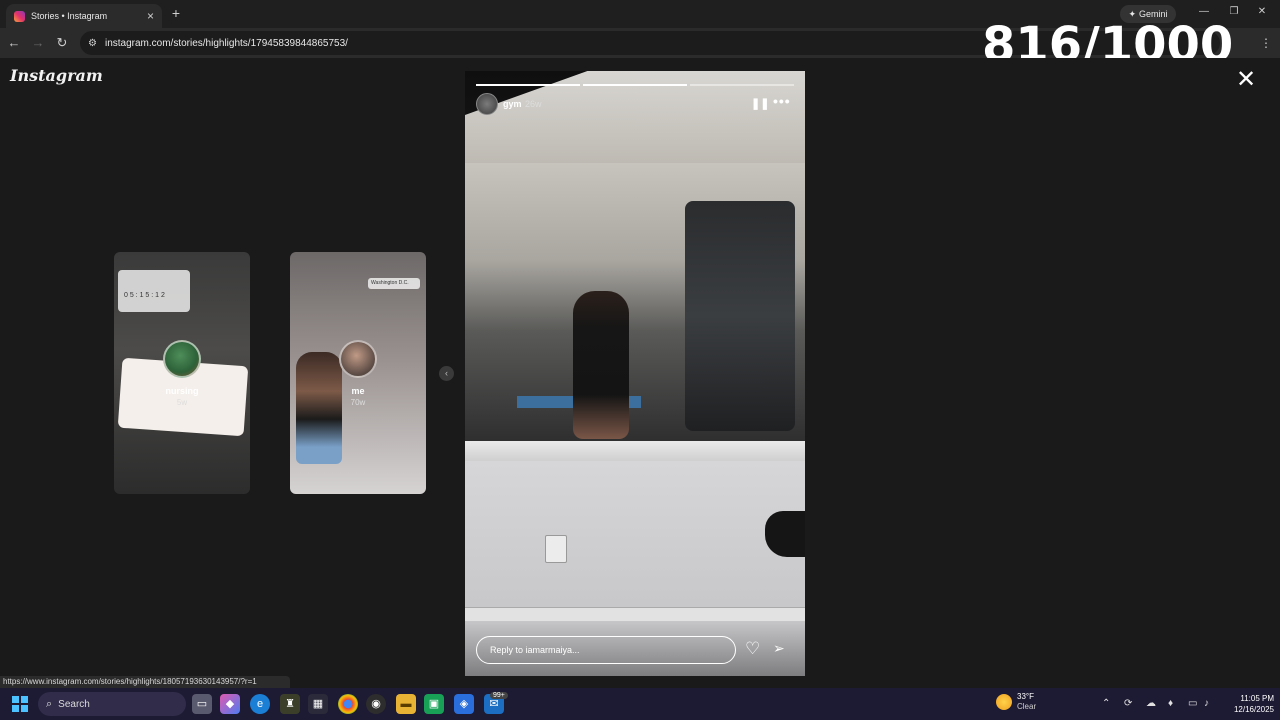 Image resolution: width=1280 pixels, height=720 pixels. What do you see at coordinates (358, 402) in the screenshot?
I see `highlight-age: 70w` at bounding box center [358, 402].